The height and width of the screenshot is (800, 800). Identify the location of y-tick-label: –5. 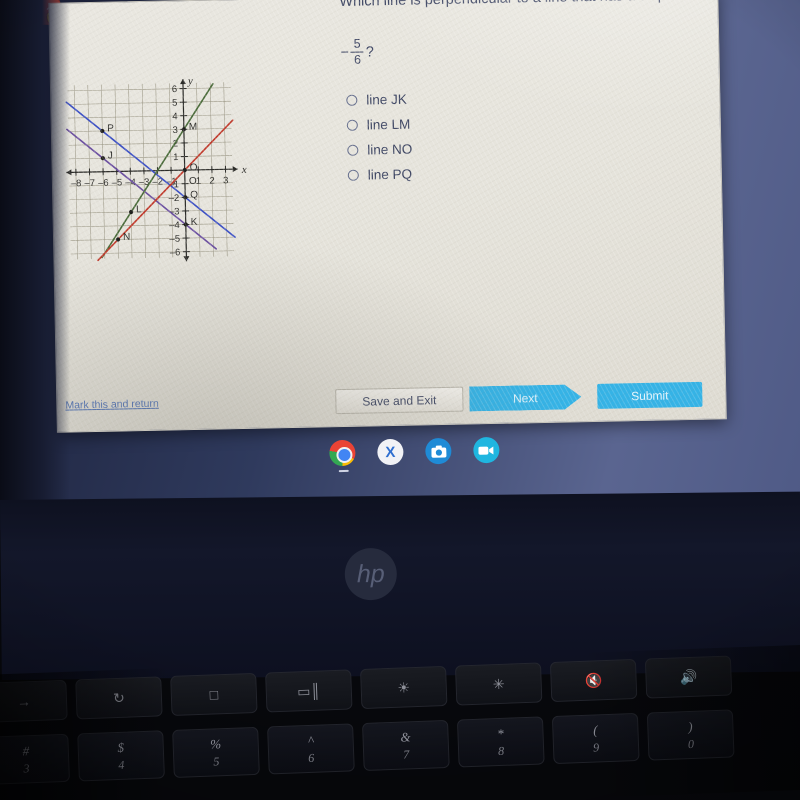
(174, 239).